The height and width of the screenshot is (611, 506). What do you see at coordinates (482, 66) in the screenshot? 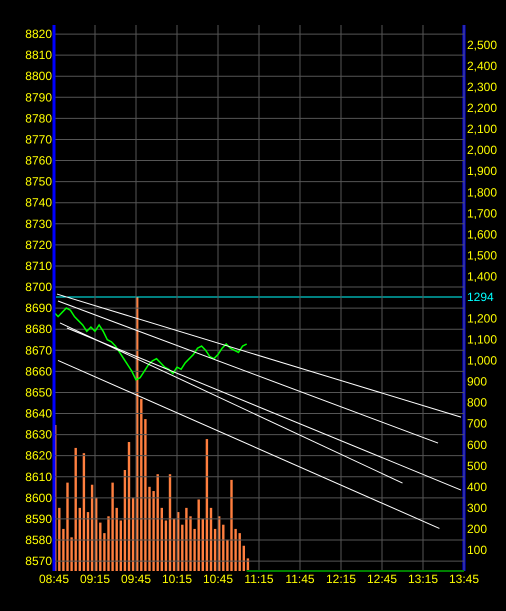
I see `axis-label: 2,400` at bounding box center [482, 66].